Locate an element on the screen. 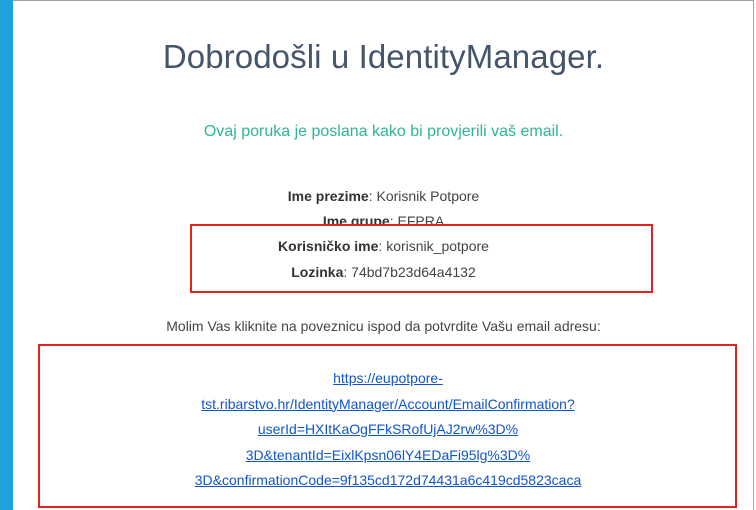  field-label: Ime prezime is located at coordinates (328, 196).